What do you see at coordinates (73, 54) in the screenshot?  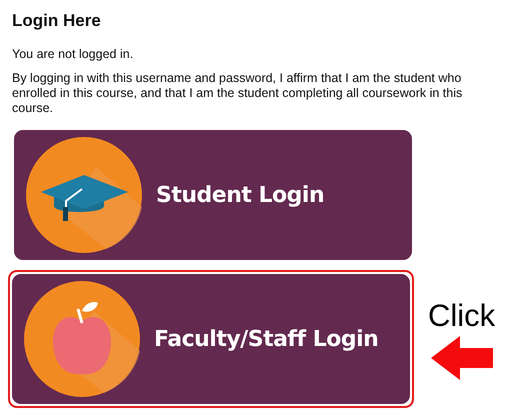 I see `login-status-text: You are not logged in.` at bounding box center [73, 54].